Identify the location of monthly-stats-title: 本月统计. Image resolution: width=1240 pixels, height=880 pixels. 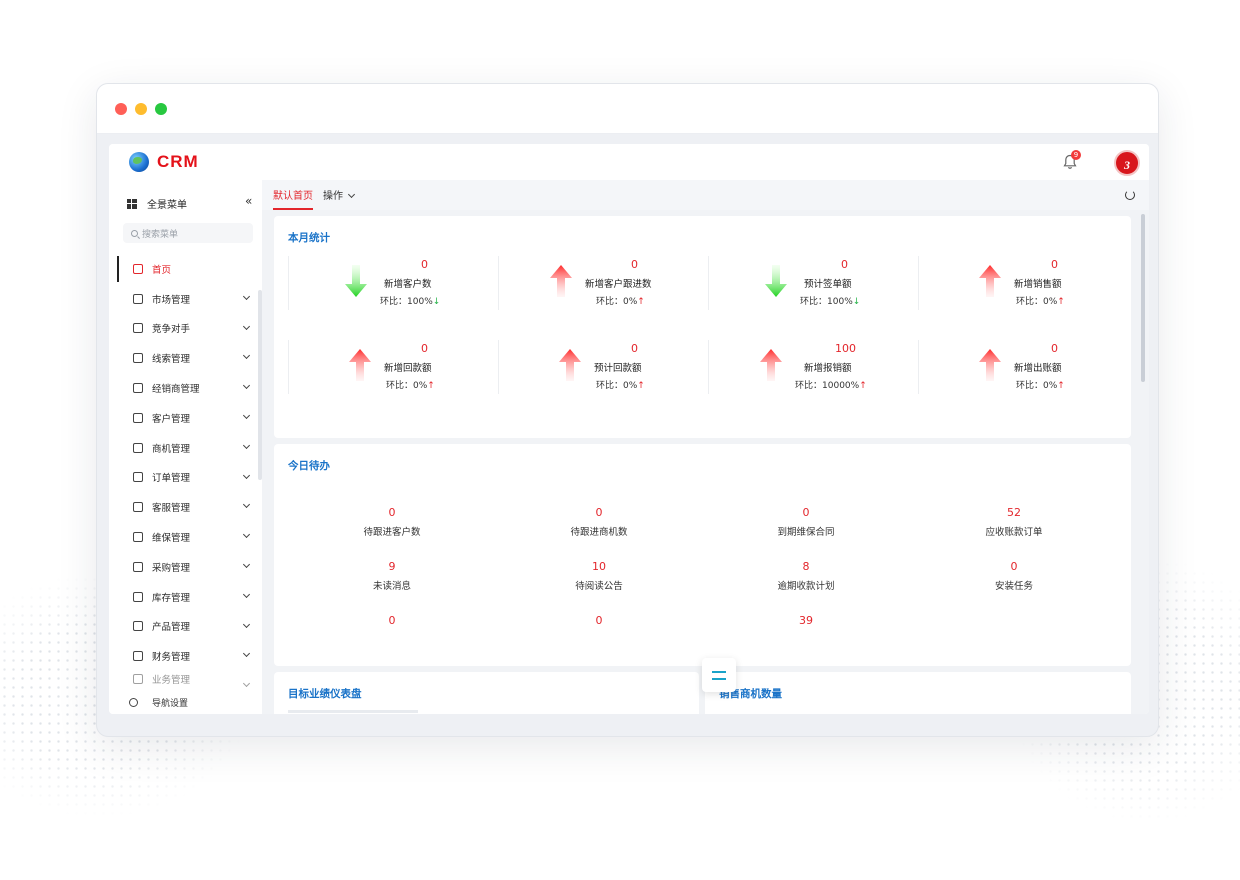
(309, 238).